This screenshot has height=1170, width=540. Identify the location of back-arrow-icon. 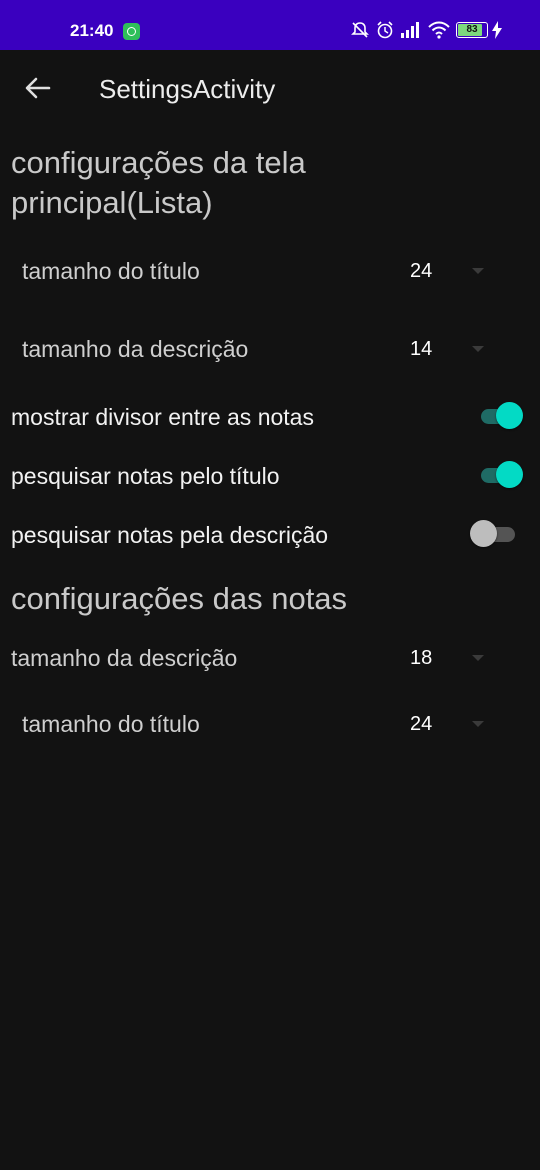
(38, 88).